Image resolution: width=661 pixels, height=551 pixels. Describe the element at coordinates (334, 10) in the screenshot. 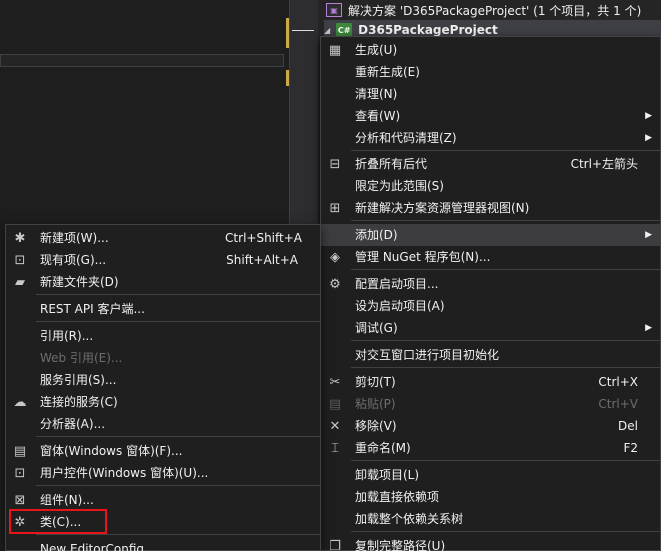

I see `solution-icon: ▣` at that location.